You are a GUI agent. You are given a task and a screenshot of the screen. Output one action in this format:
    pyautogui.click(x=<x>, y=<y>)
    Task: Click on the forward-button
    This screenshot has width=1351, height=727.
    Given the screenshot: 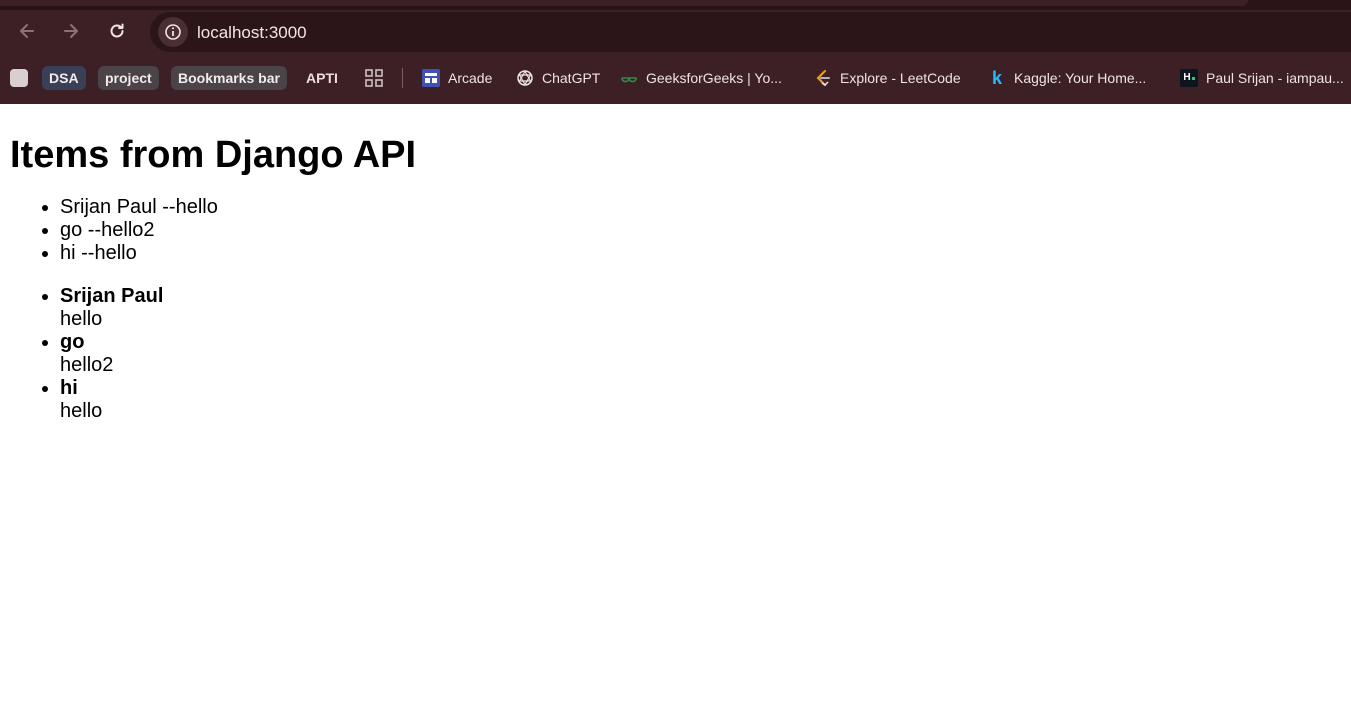 What is the action you would take?
    pyautogui.click(x=71, y=31)
    